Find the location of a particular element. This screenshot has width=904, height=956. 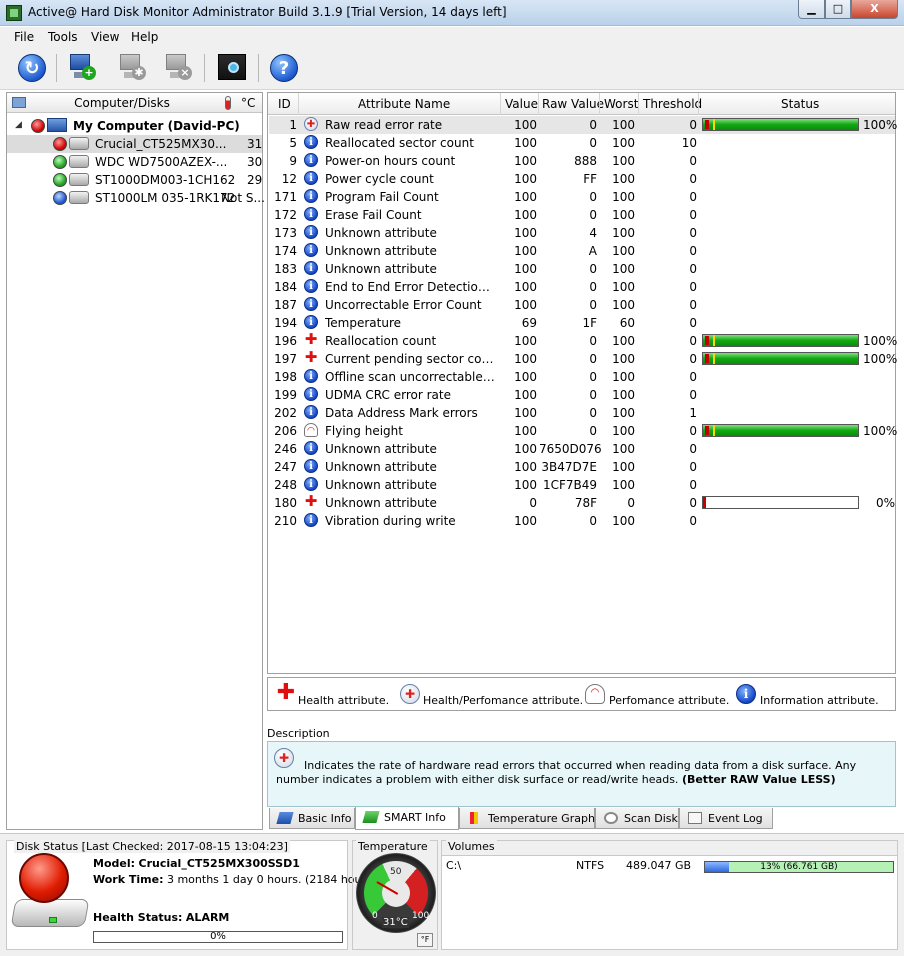

minimize-button: ▁ is located at coordinates (811, 9).